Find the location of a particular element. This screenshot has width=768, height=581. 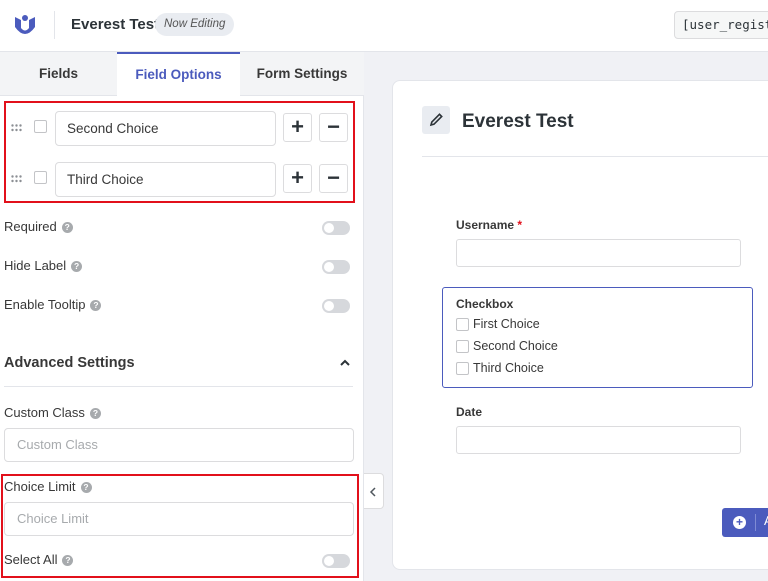

advanced-settings-heading: Advanced Settings is located at coordinates (69, 363).